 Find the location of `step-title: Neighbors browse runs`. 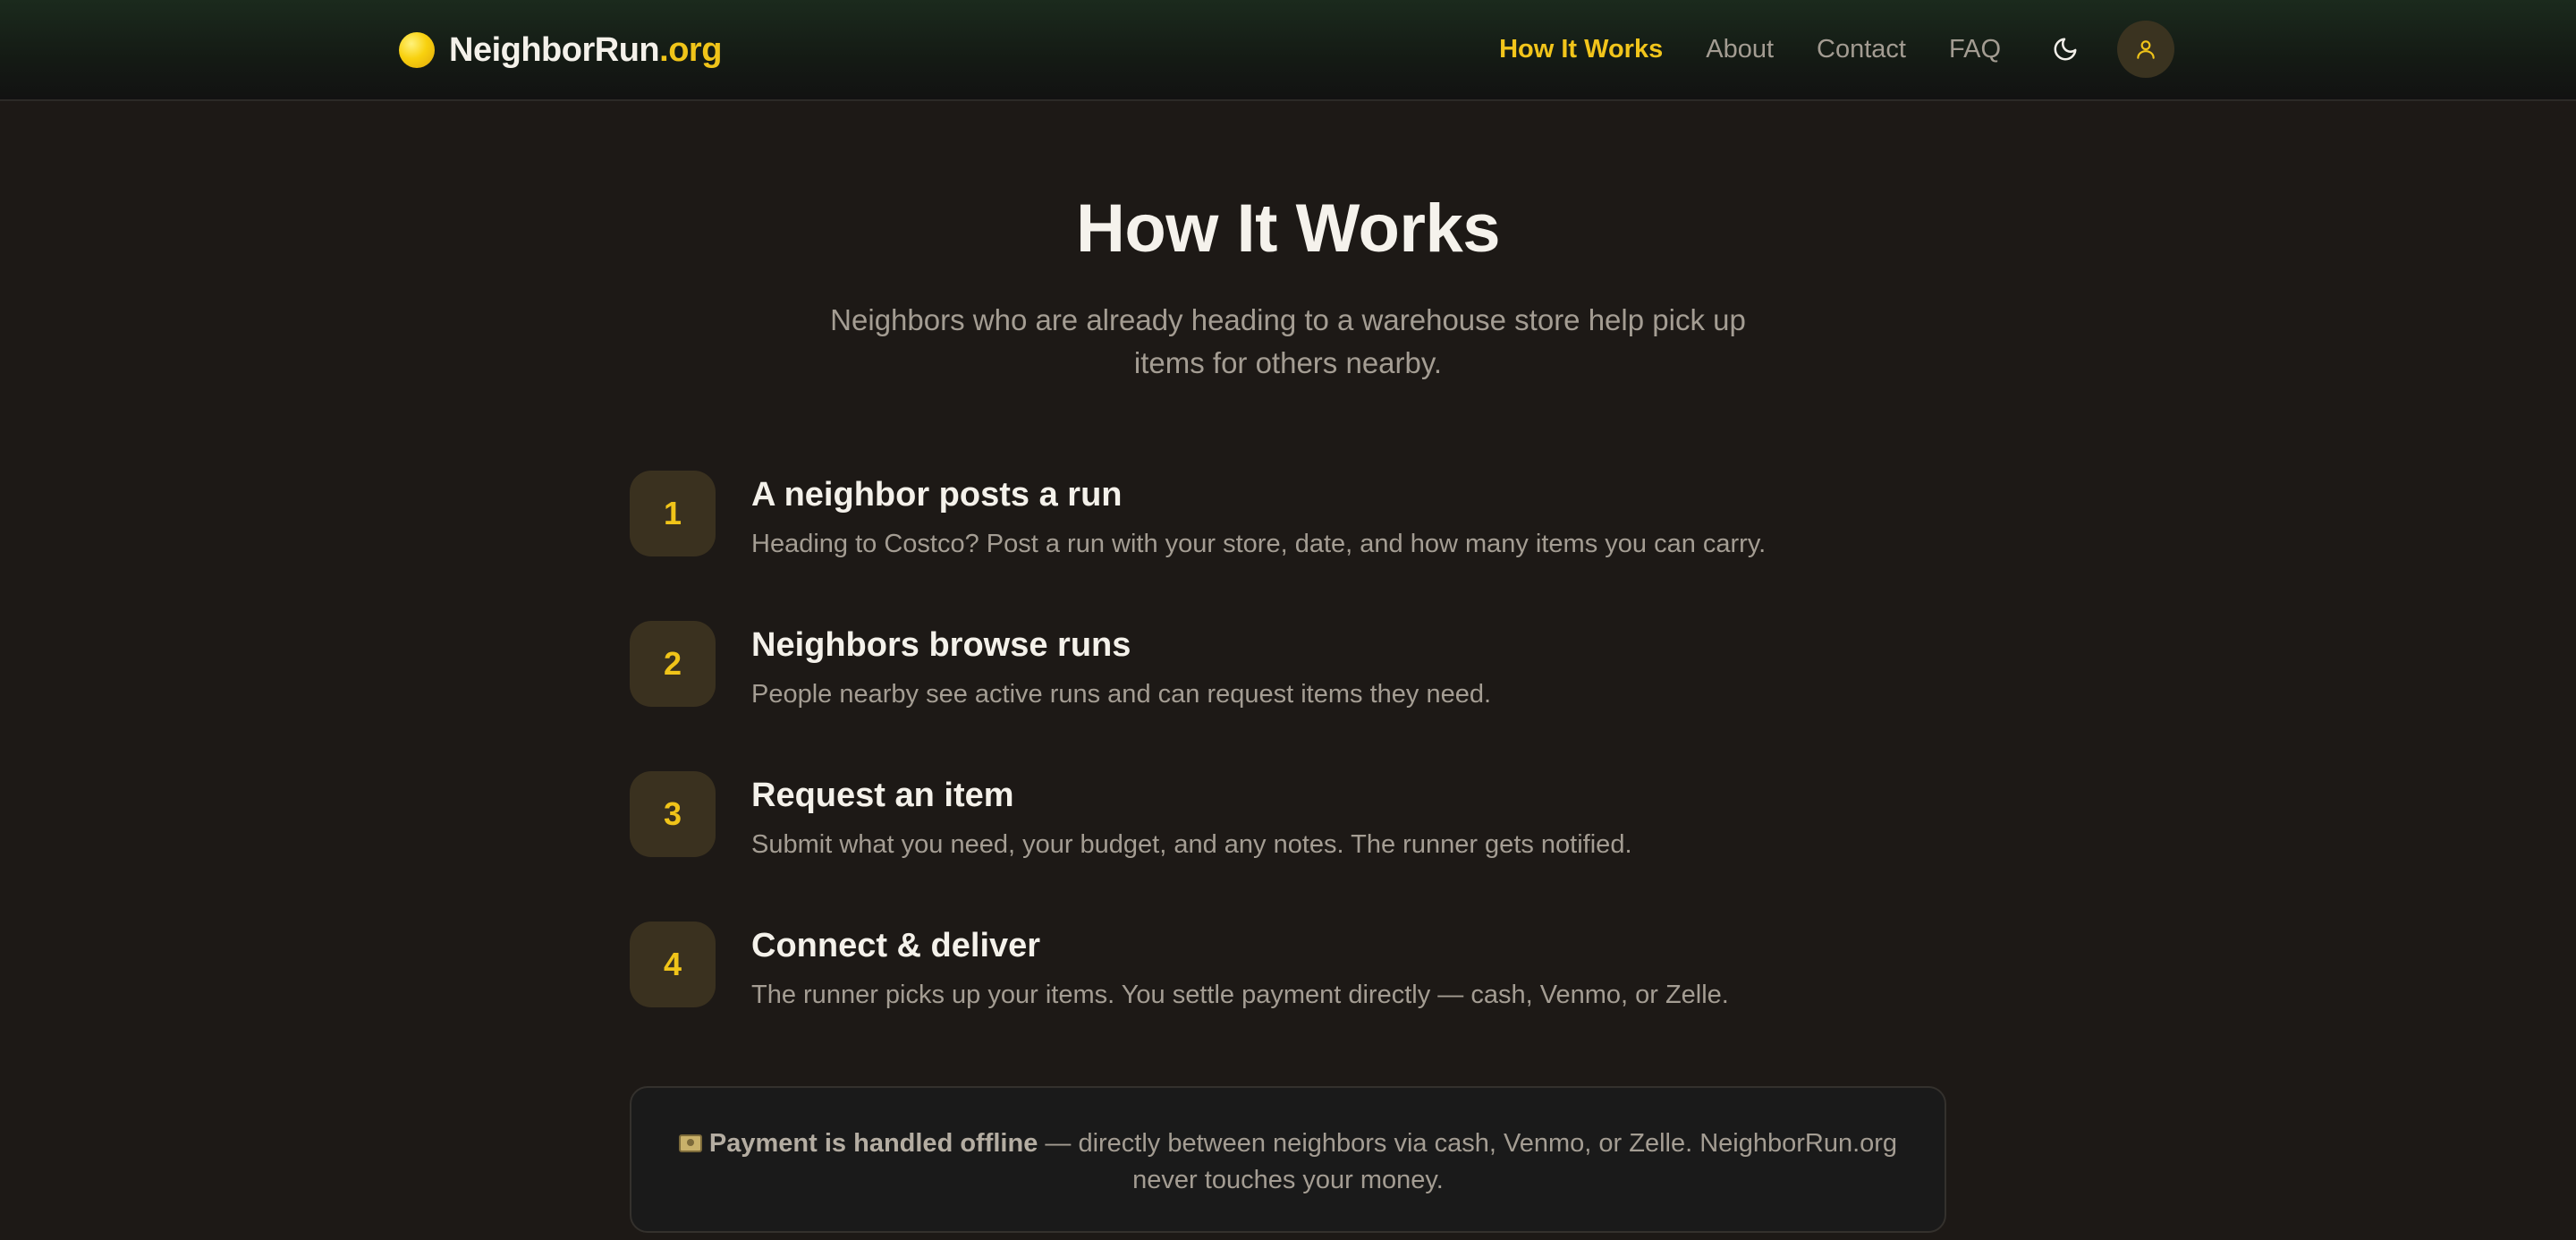

step-title: Neighbors browse runs is located at coordinates (941, 645).